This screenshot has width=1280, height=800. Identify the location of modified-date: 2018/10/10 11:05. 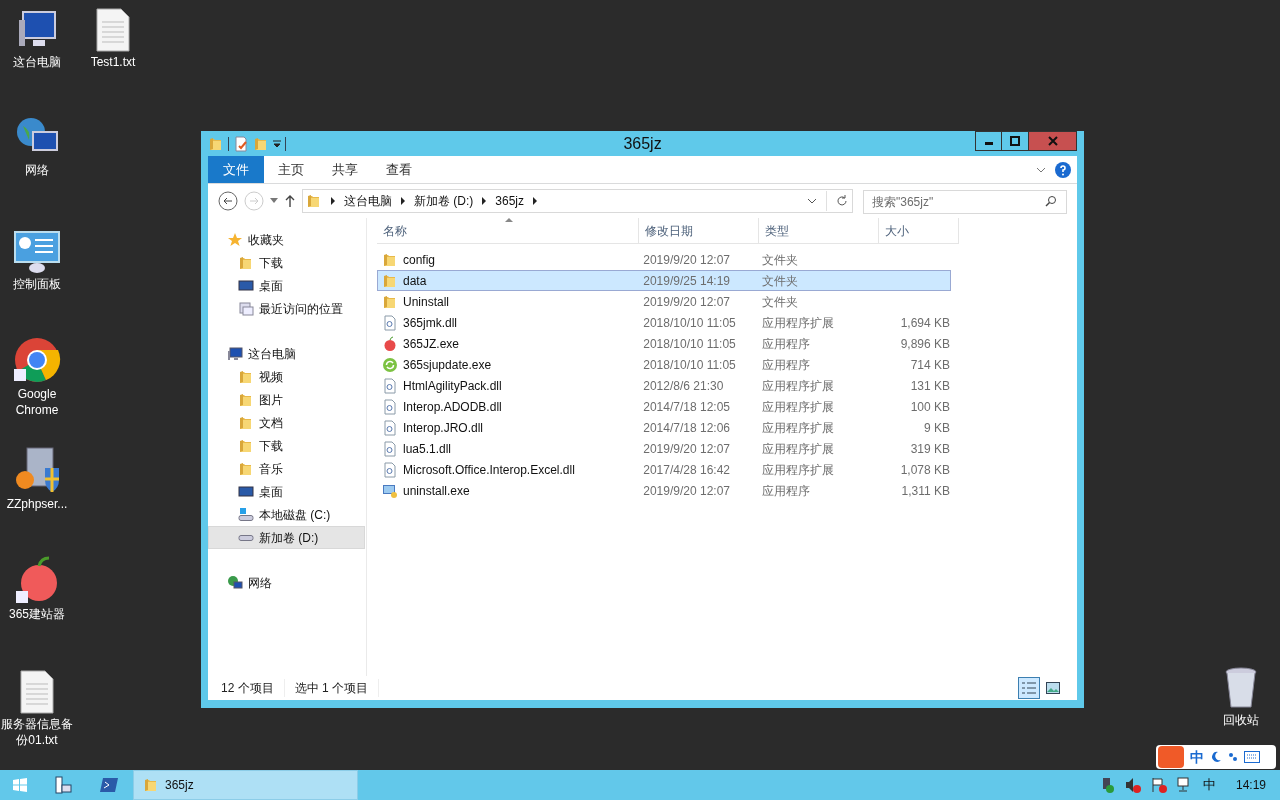
(689, 344).